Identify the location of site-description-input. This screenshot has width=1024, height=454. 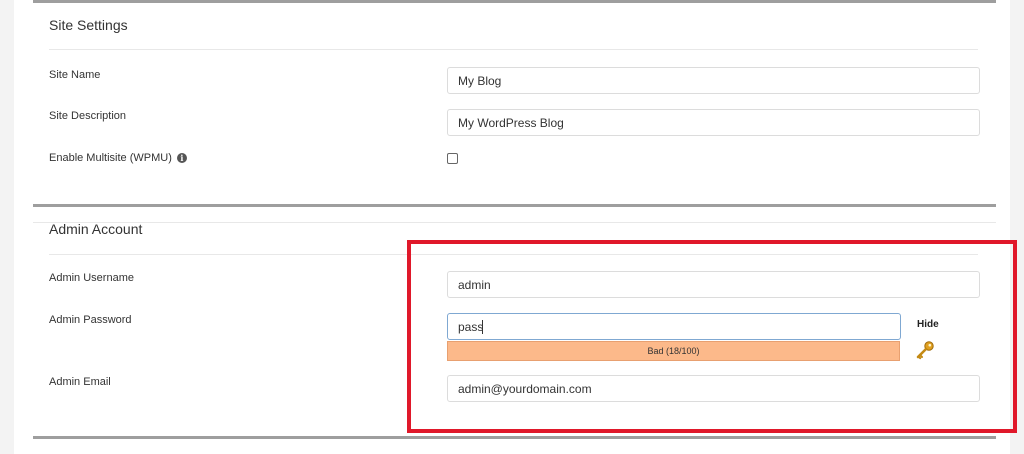
(713, 122).